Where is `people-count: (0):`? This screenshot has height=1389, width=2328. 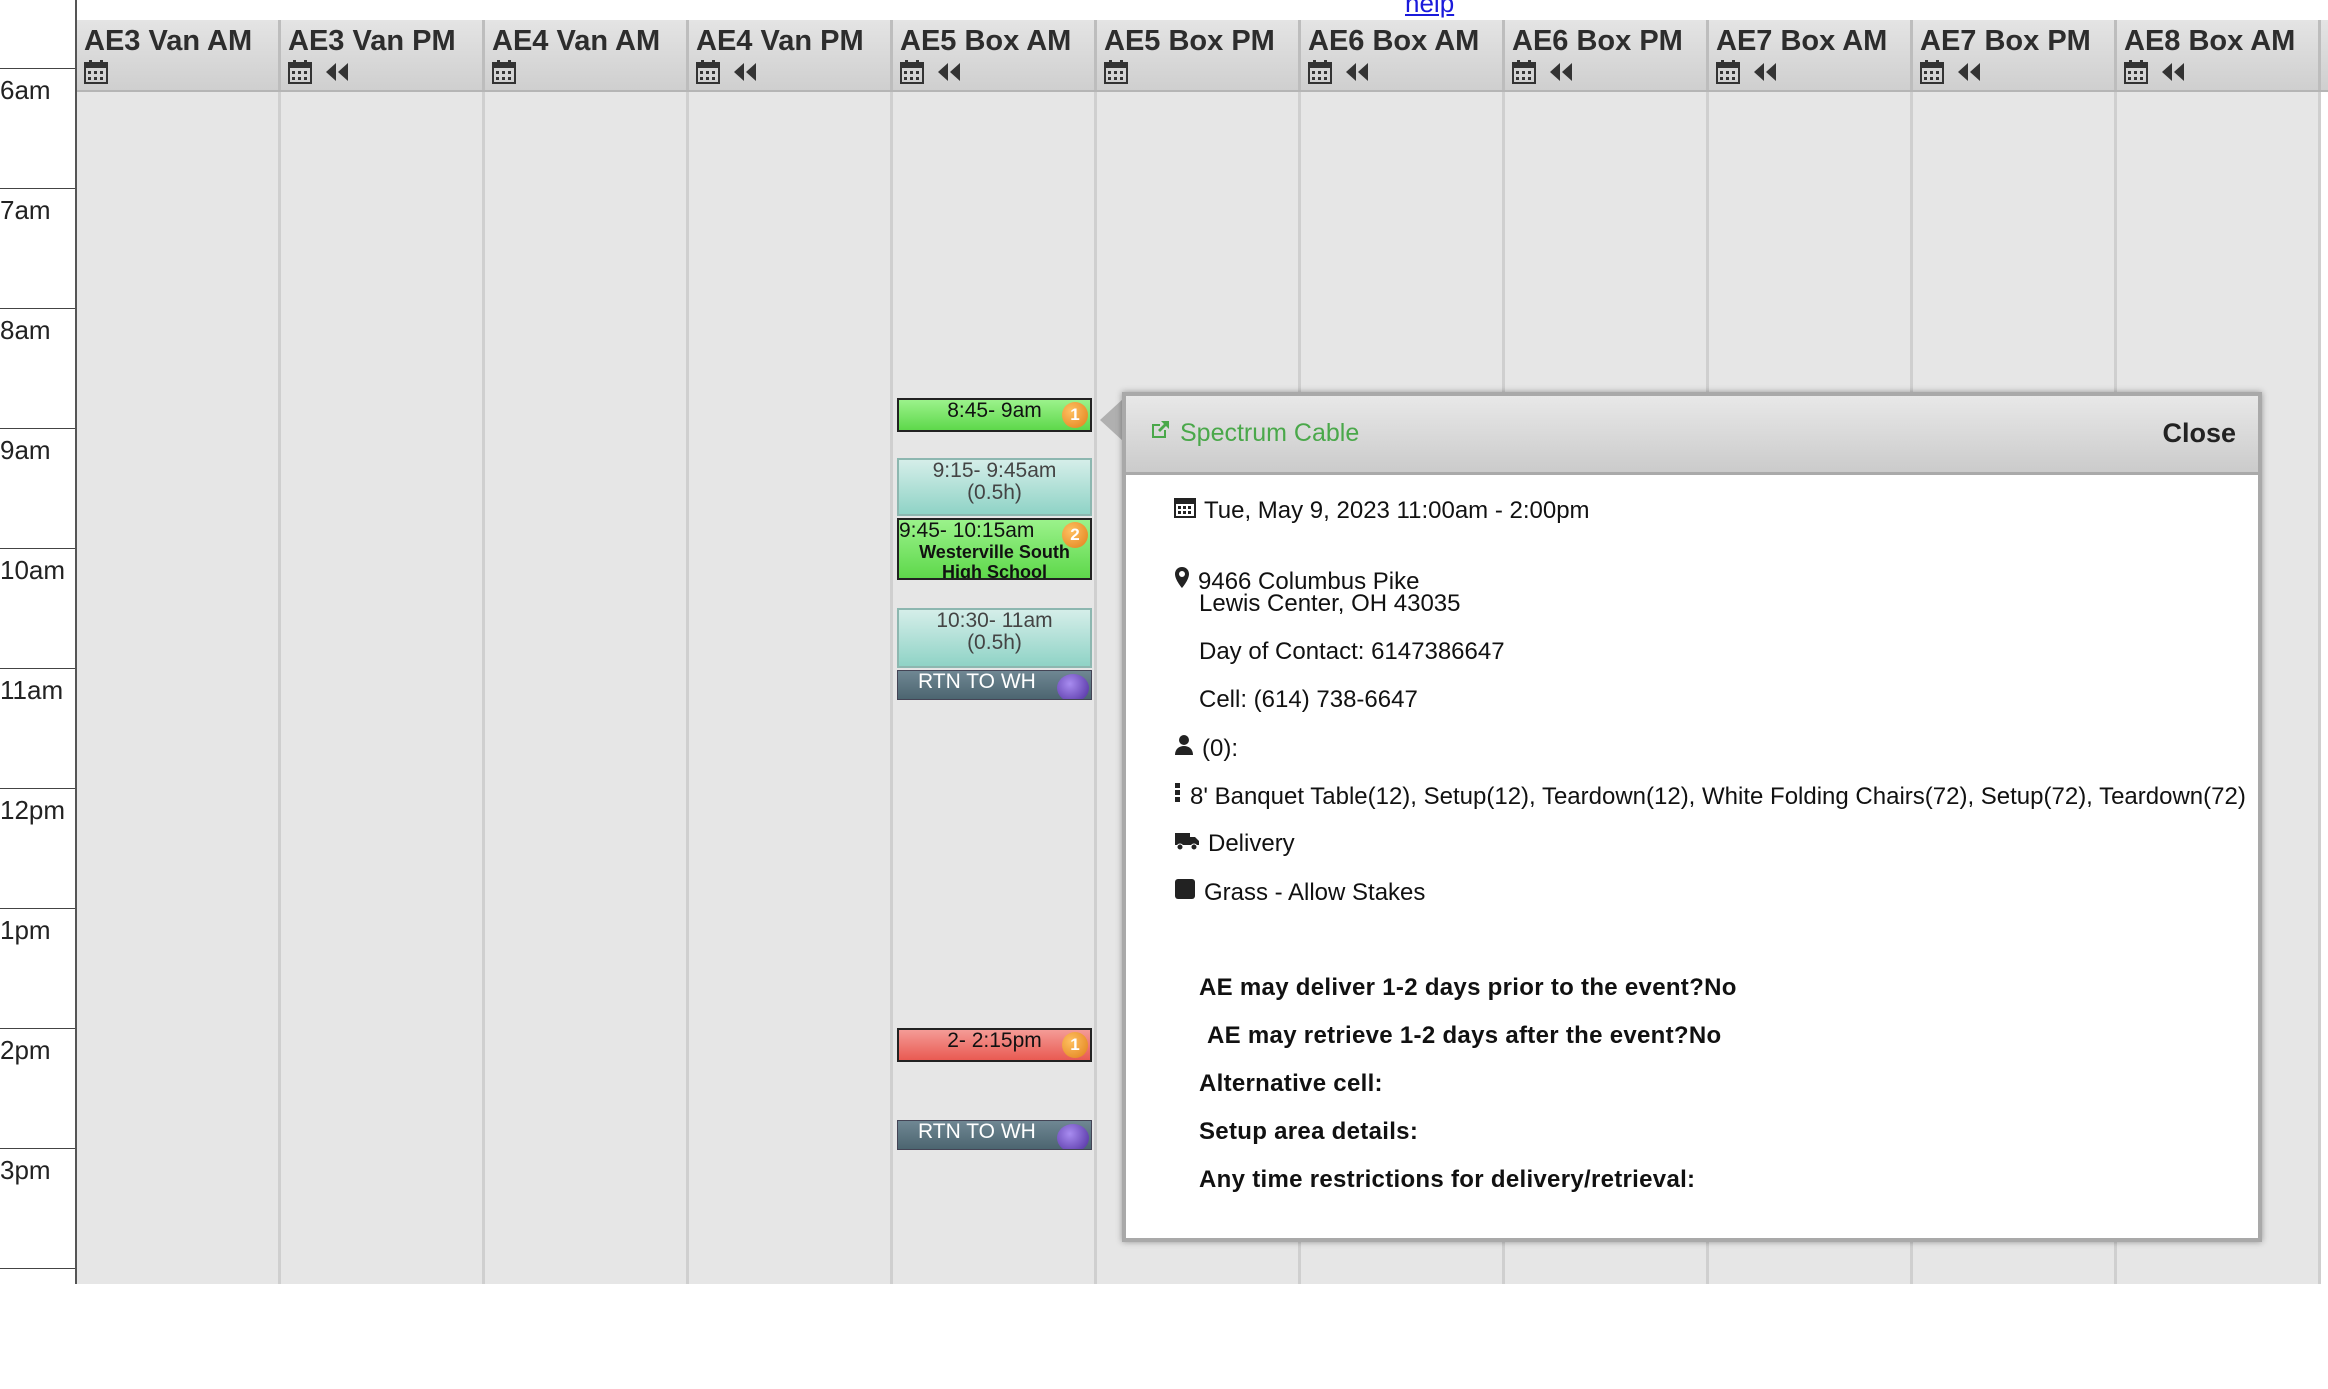
people-count: (0): is located at coordinates (1220, 748).